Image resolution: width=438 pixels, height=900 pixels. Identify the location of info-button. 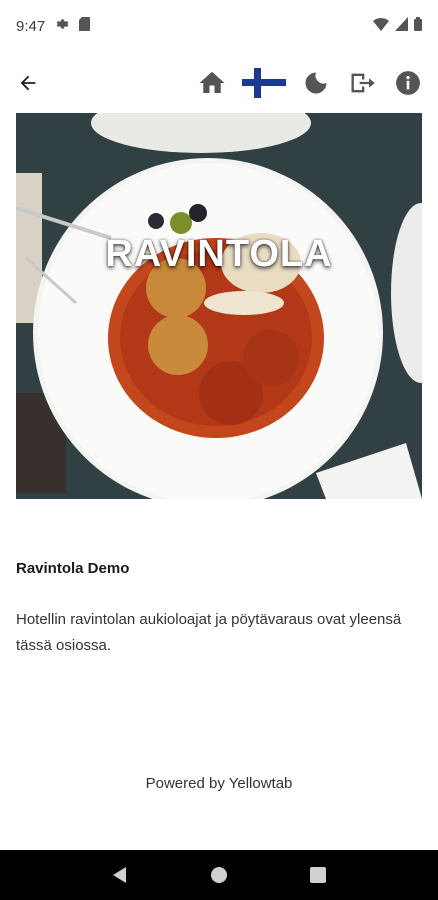
(408, 83).